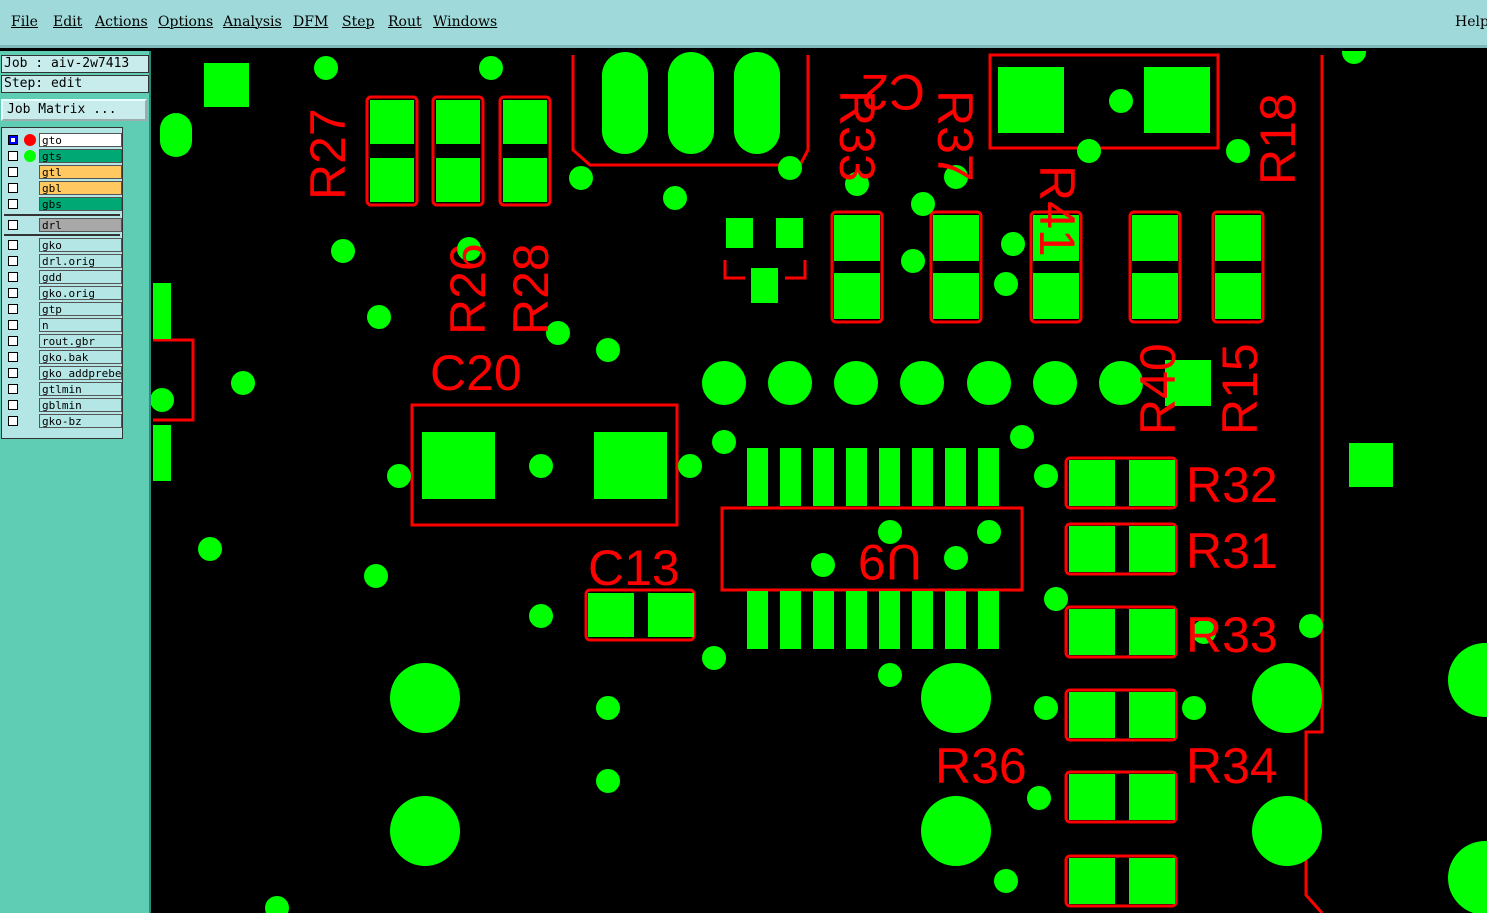  What do you see at coordinates (80, 261) in the screenshot?
I see `layer-name: drl.orig` at bounding box center [80, 261].